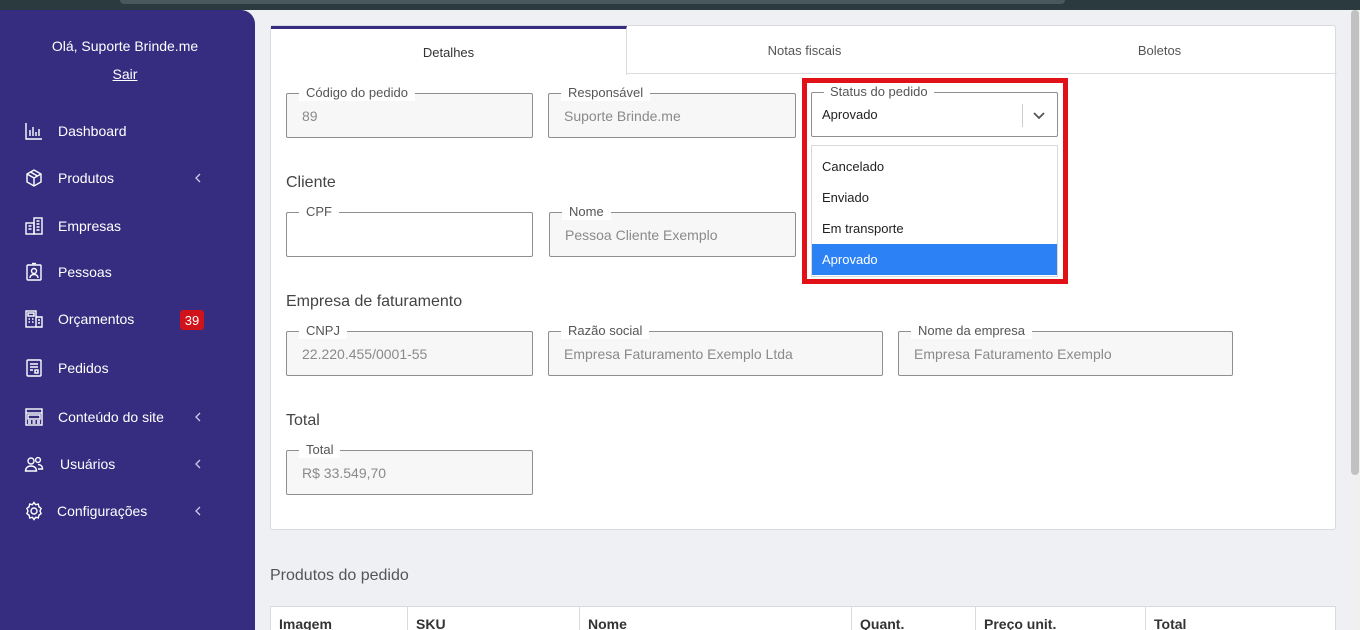 This screenshot has width=1360, height=630. What do you see at coordinates (127, 131) in the screenshot?
I see `sidebar-item-dashboard: Dashboard` at bounding box center [127, 131].